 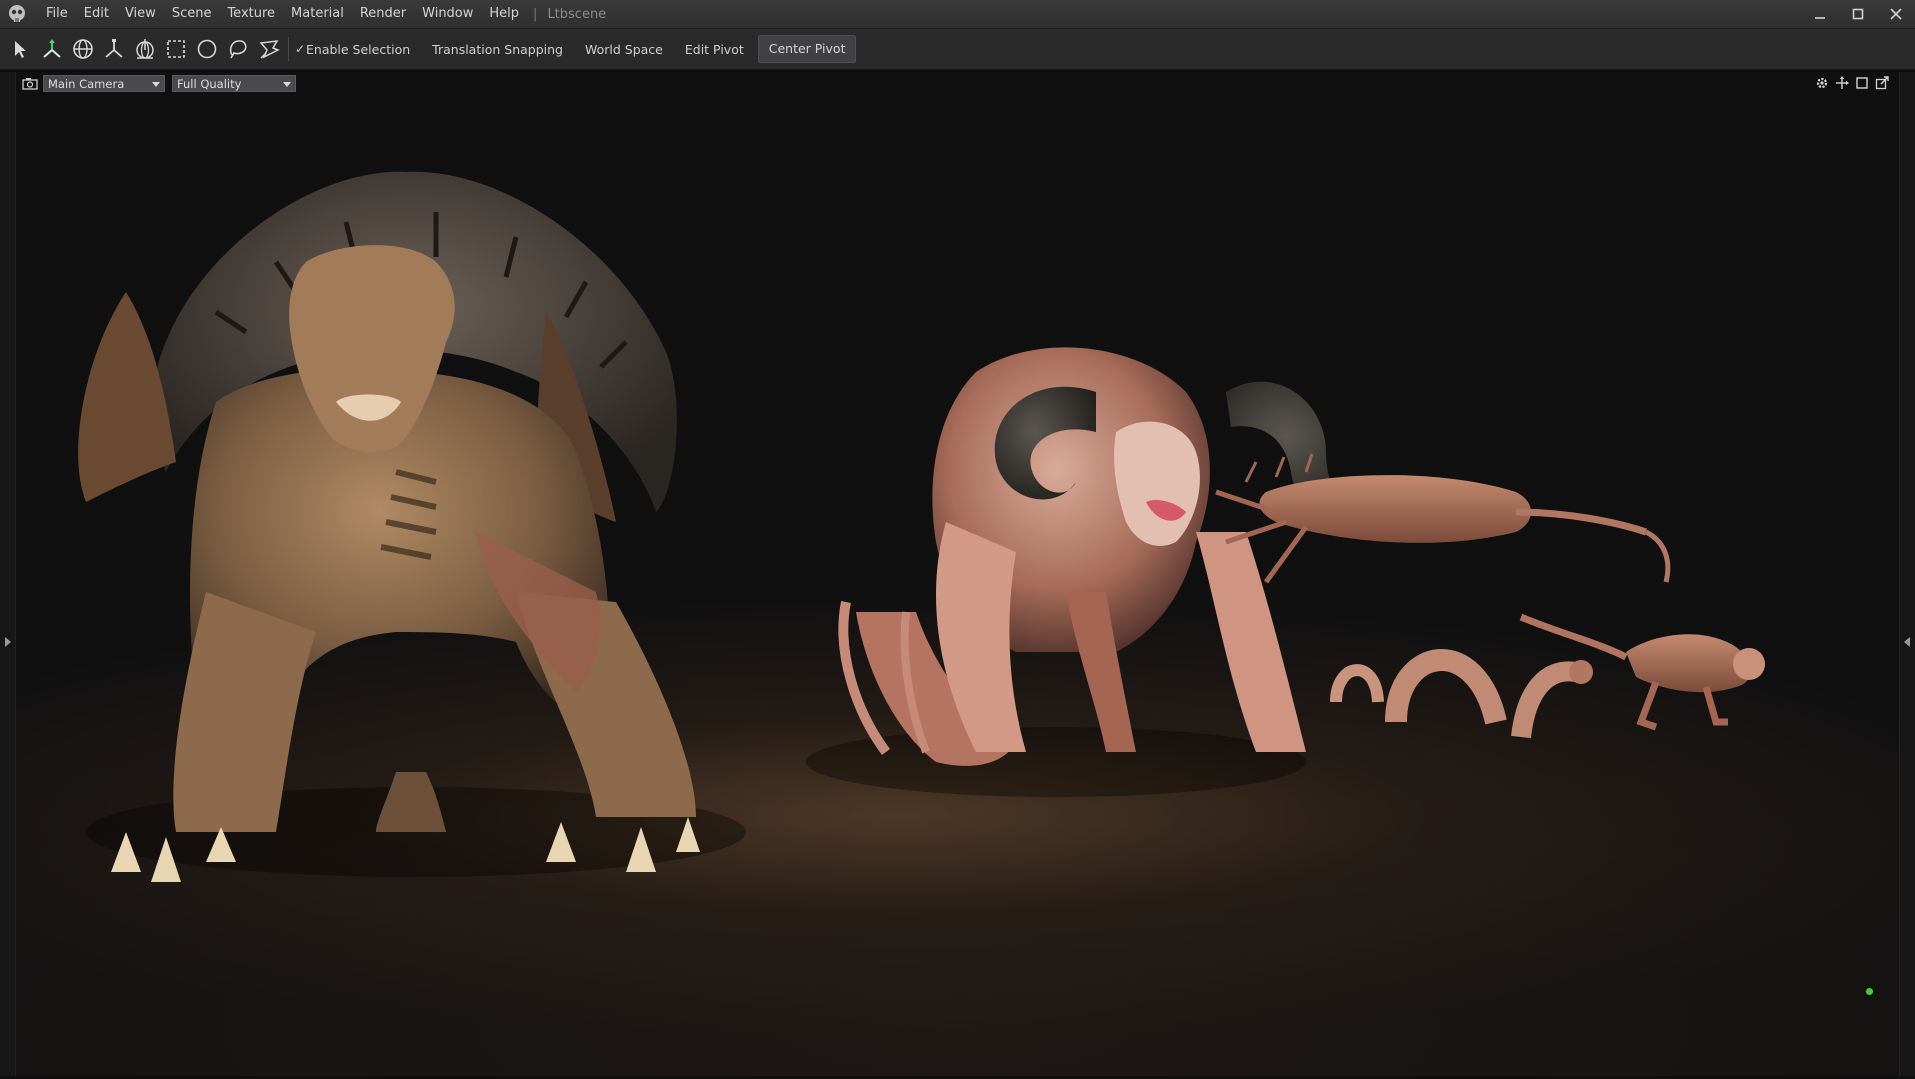 What do you see at coordinates (238, 49) in the screenshot?
I see `lasso-select-icon` at bounding box center [238, 49].